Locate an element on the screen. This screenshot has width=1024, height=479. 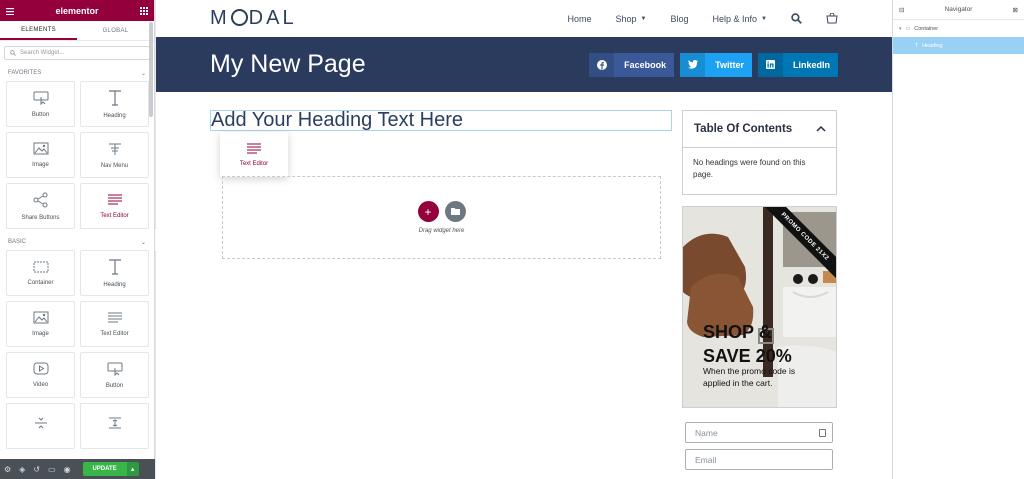
twitter-share-button: Twitter is located at coordinates (716, 64).